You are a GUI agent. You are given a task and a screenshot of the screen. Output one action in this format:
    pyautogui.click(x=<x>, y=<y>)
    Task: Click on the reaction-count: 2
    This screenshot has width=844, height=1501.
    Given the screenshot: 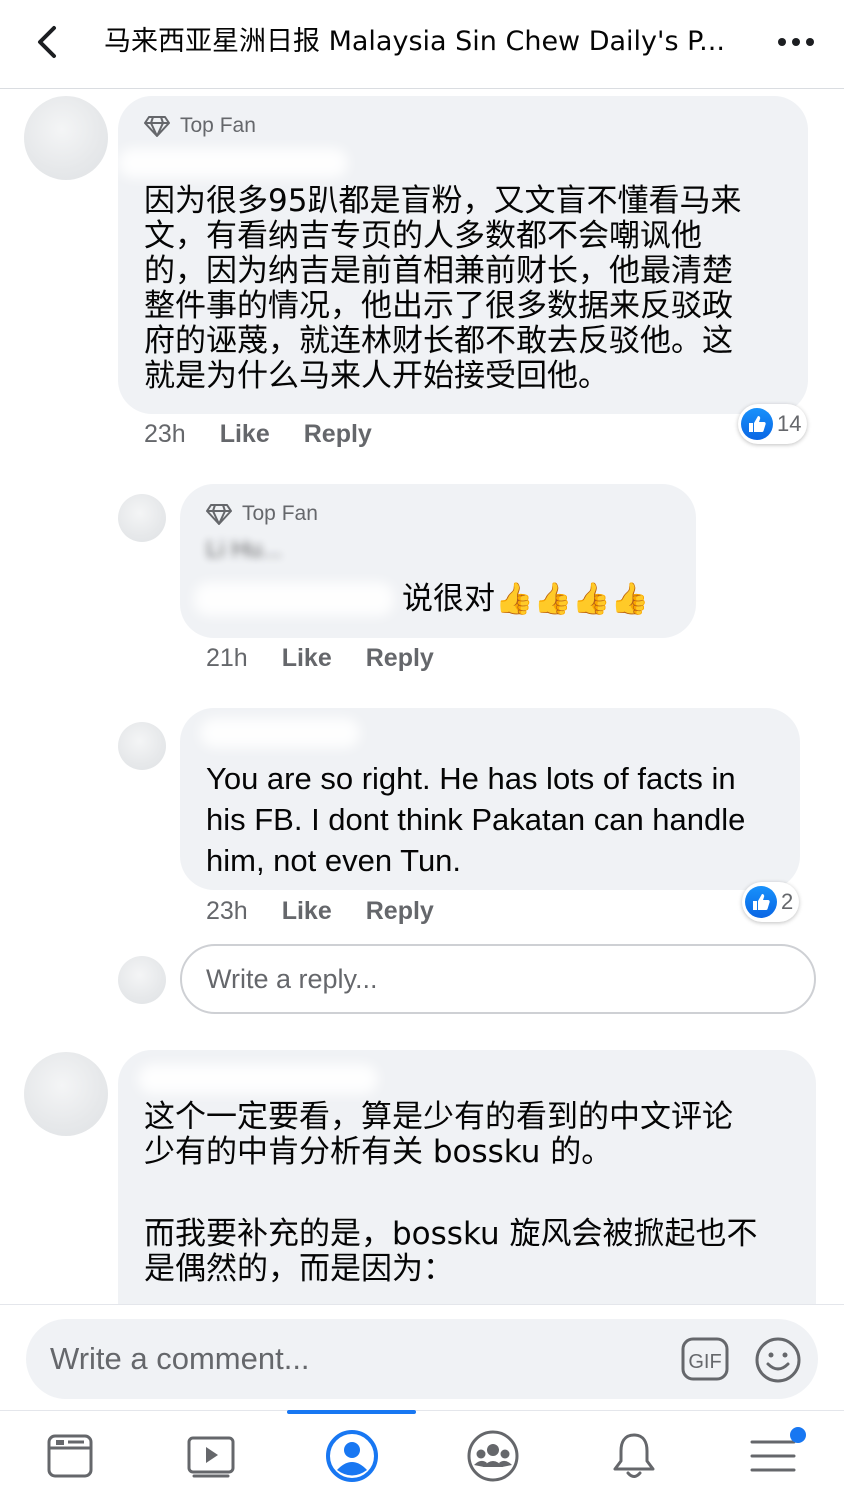 What is the action you would take?
    pyautogui.click(x=771, y=902)
    